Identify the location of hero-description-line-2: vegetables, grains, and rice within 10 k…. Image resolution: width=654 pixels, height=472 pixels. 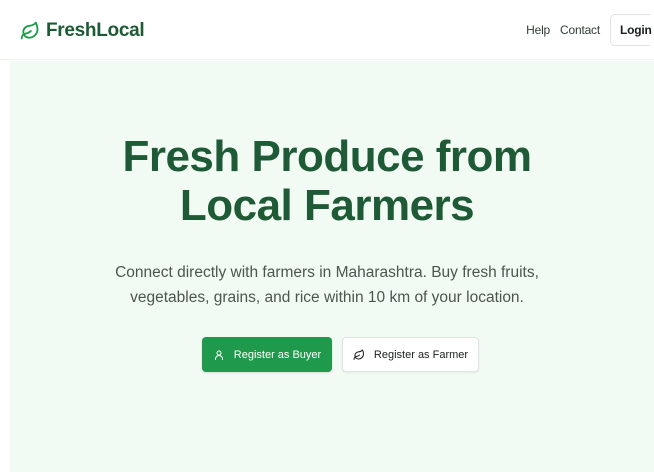
(327, 297).